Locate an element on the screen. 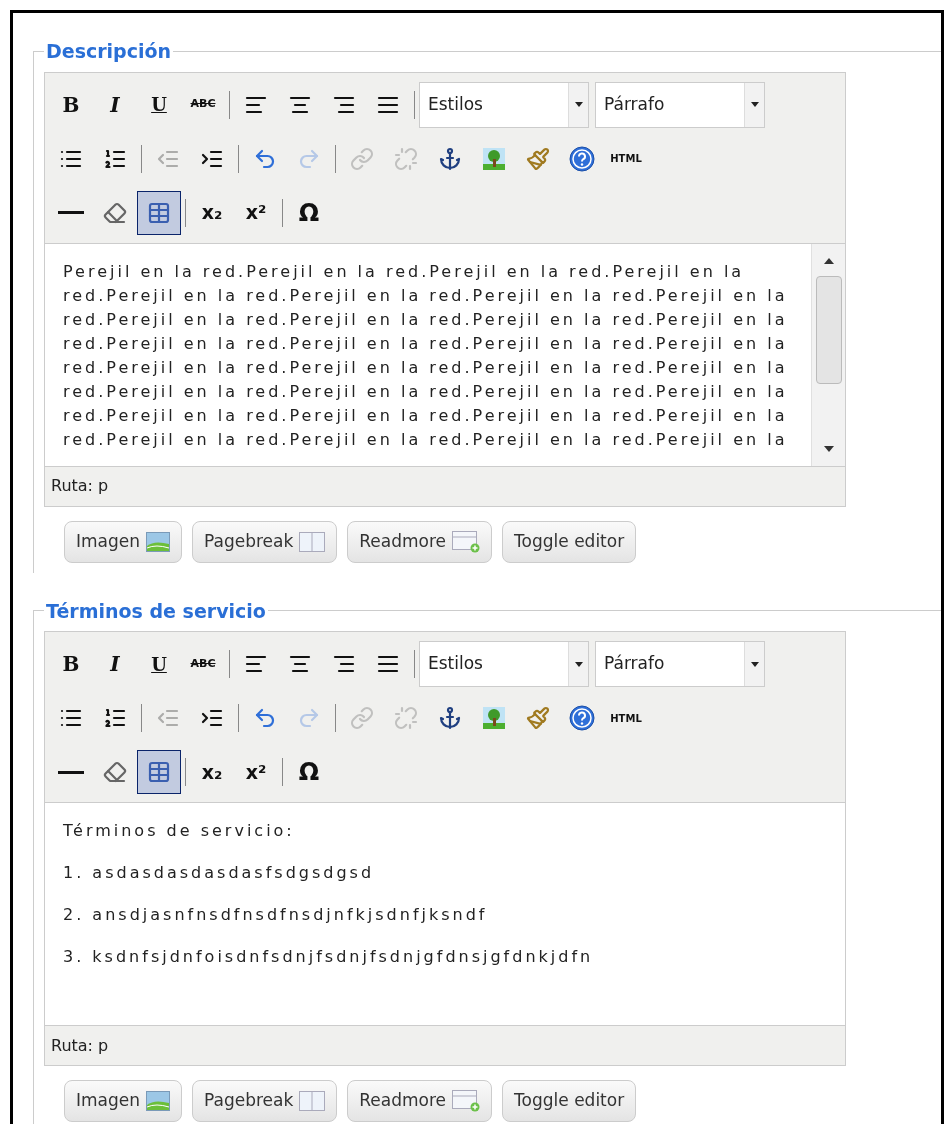 Image resolution: width=947 pixels, height=1124 pixels. editor-paragraph: 1. asdasdasdasdasfsdgsdgsd is located at coordinates (219, 873).